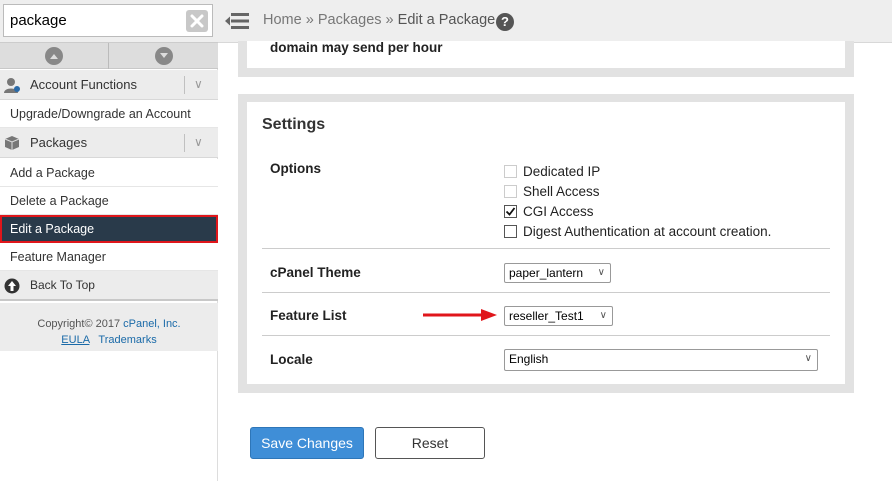 This screenshot has height=481, width=892. Describe the element at coordinates (109, 257) in the screenshot. I see `sidebar-item-feature-manager: Feature Manager` at that location.